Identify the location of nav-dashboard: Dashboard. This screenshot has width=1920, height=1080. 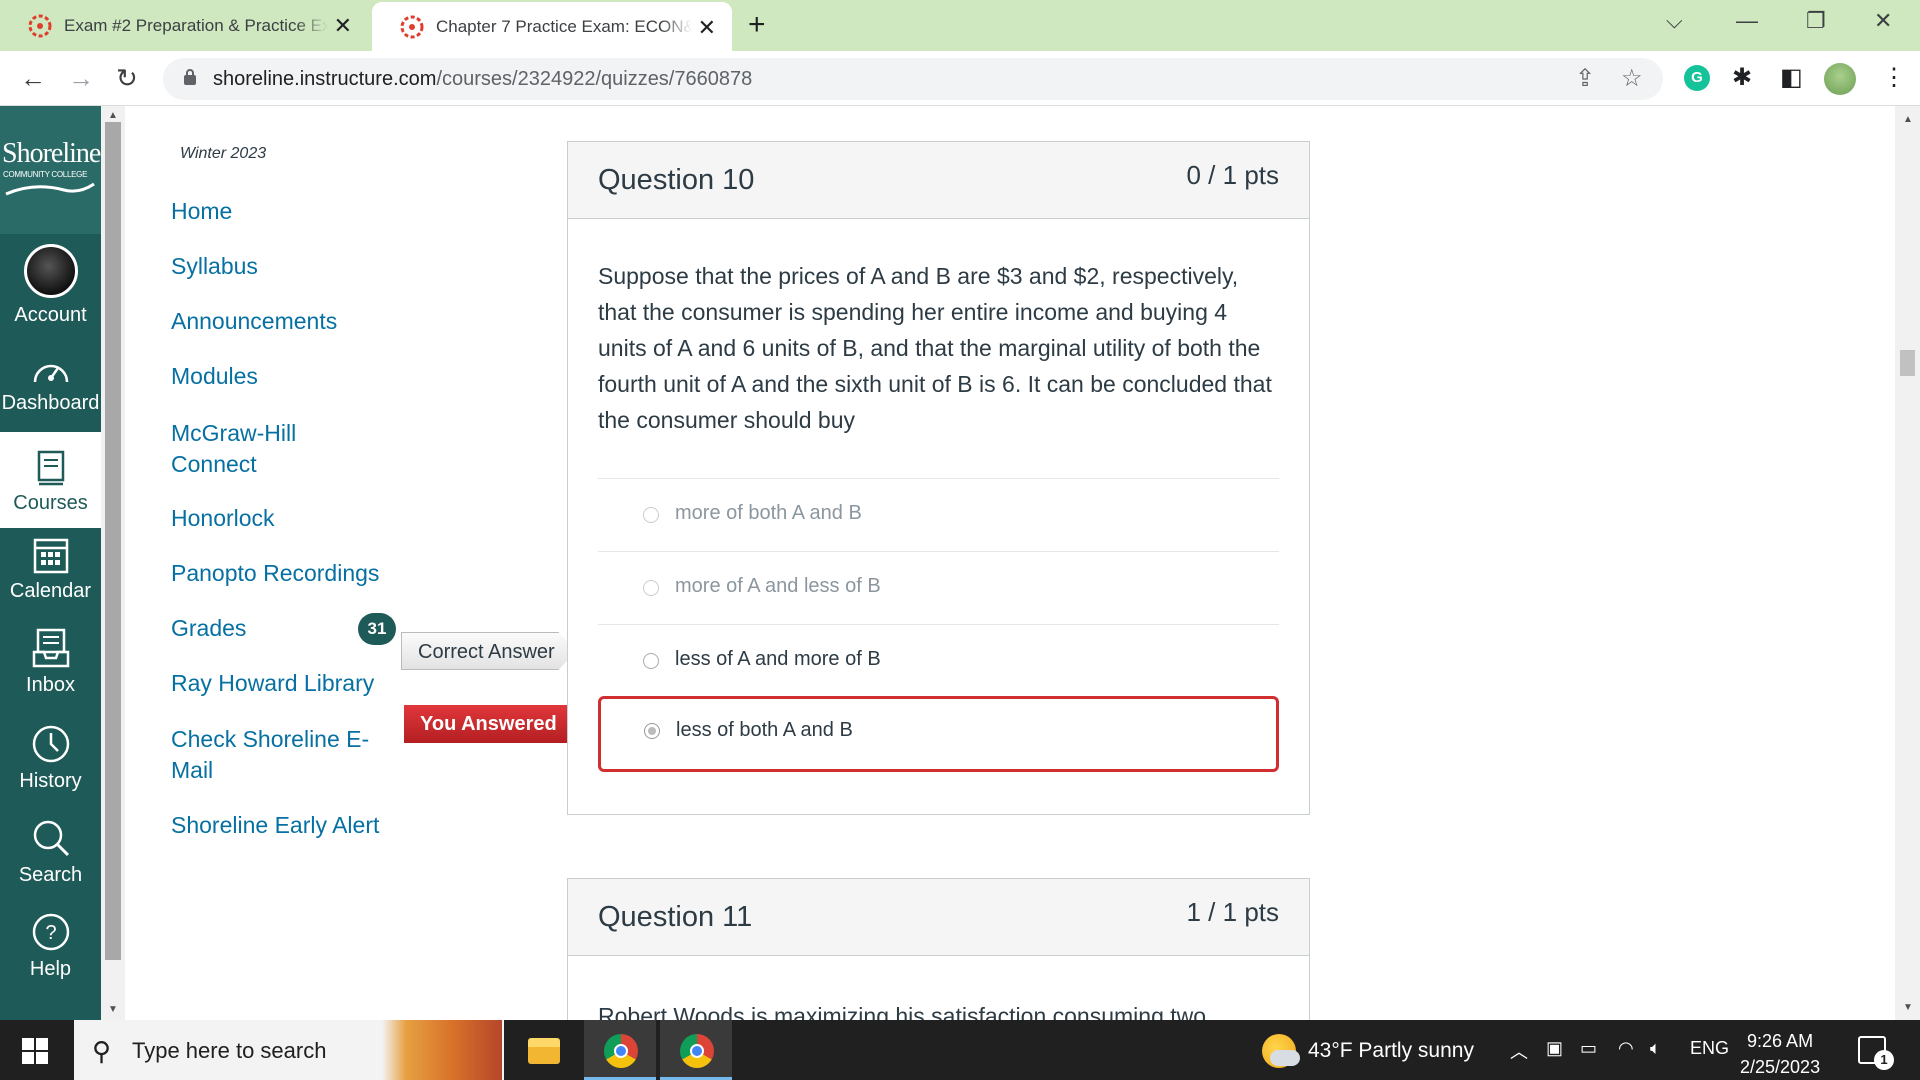
(50, 385).